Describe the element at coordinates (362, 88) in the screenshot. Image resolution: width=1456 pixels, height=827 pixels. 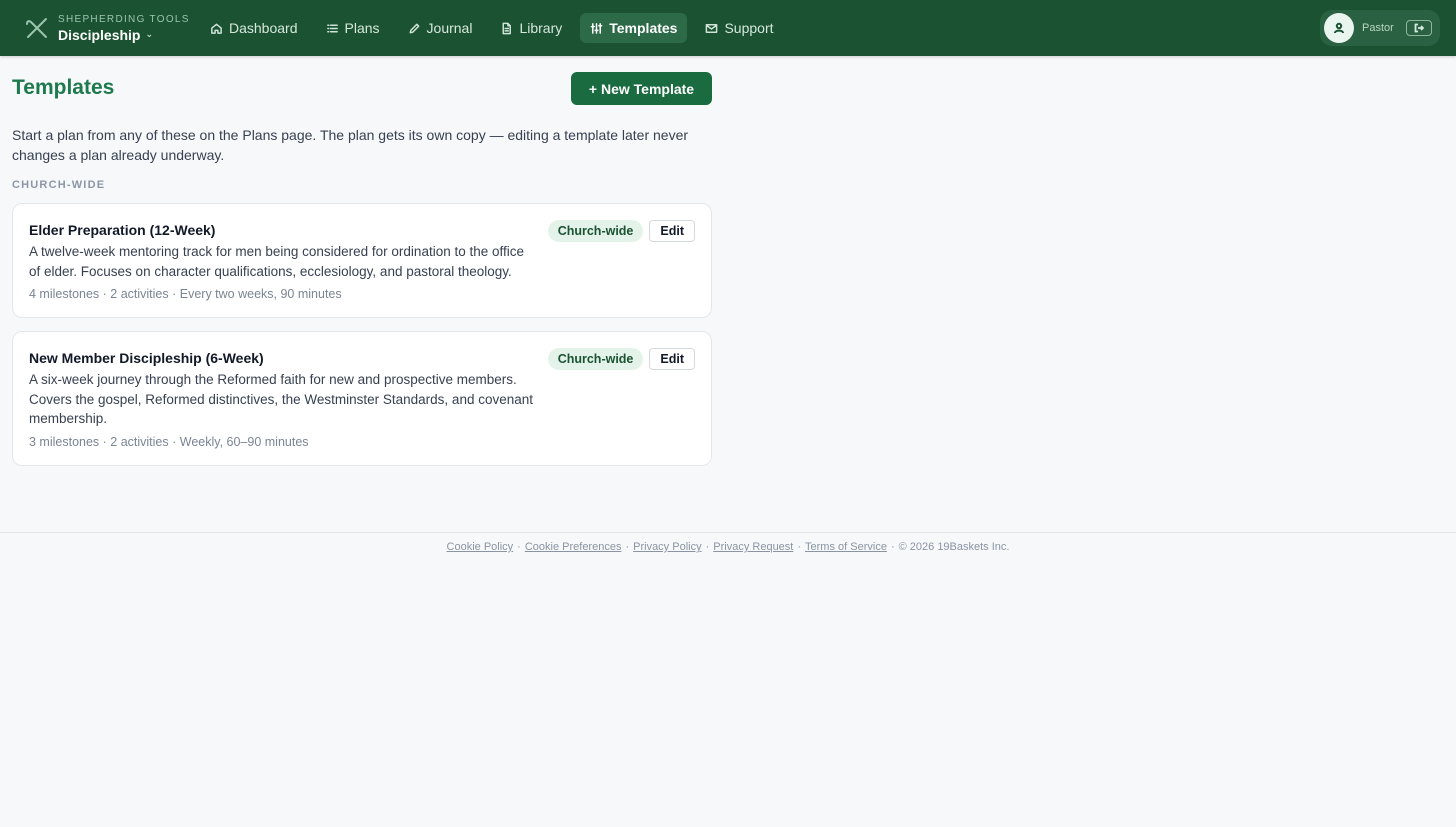
I see `page-header: Templates + New Template` at that location.